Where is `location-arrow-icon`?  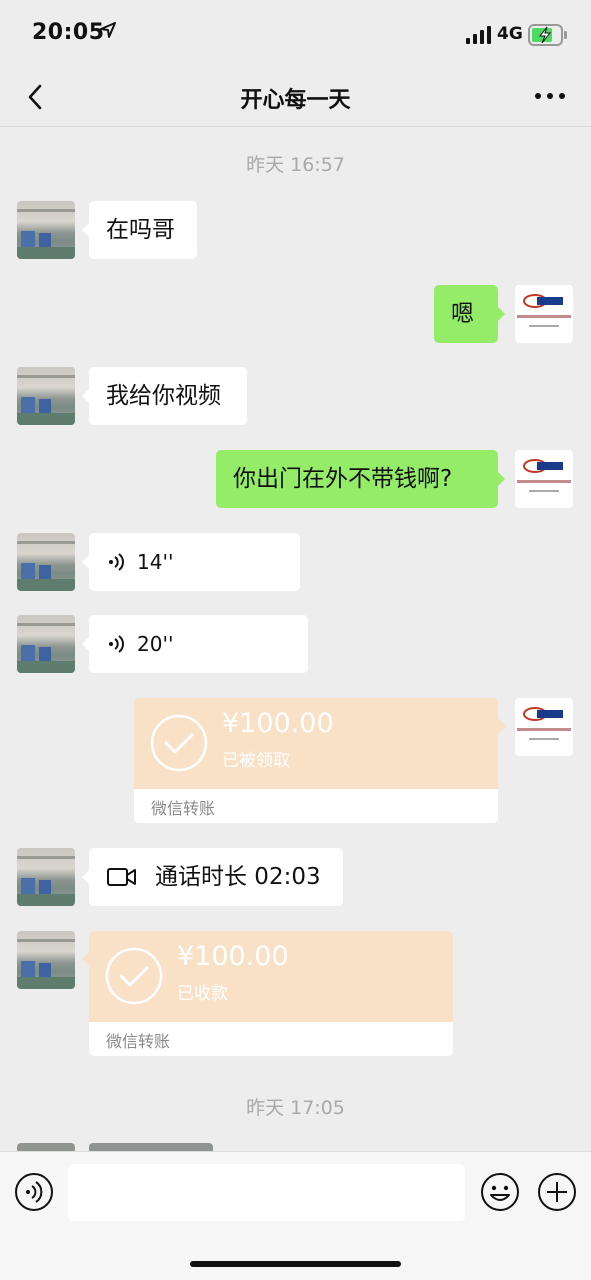 location-arrow-icon is located at coordinates (108, 30).